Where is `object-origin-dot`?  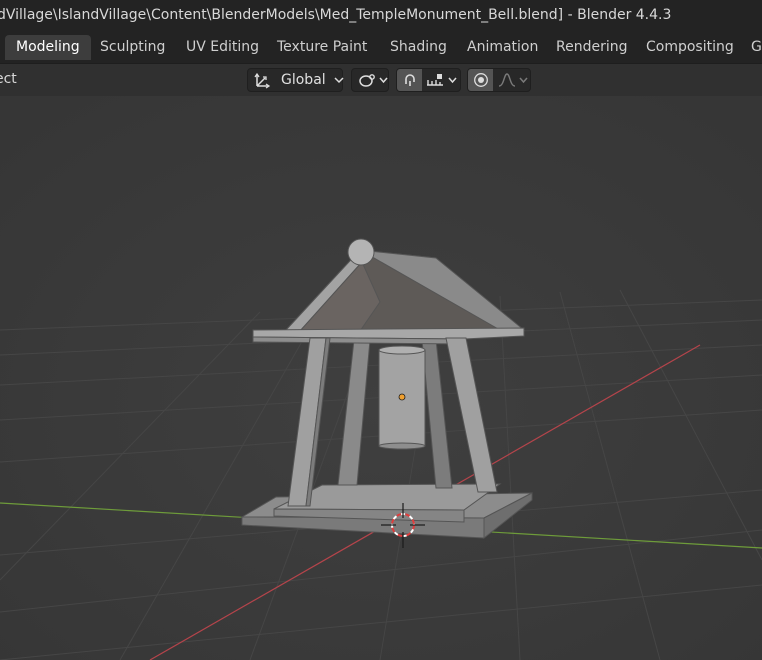 object-origin-dot is located at coordinates (402, 397).